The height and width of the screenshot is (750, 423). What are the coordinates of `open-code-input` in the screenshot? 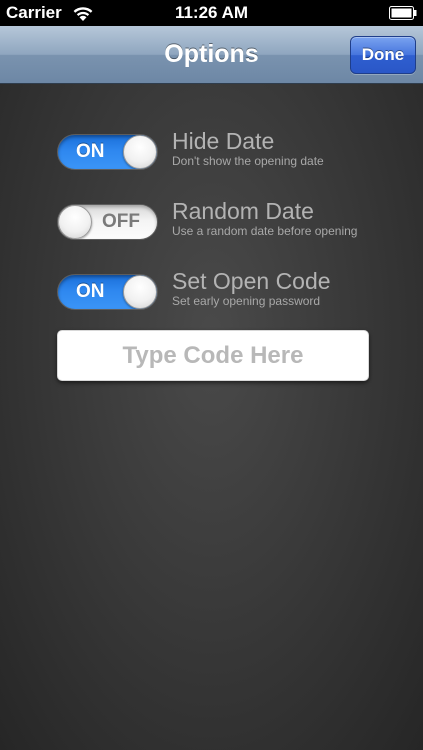 It's located at (213, 355).